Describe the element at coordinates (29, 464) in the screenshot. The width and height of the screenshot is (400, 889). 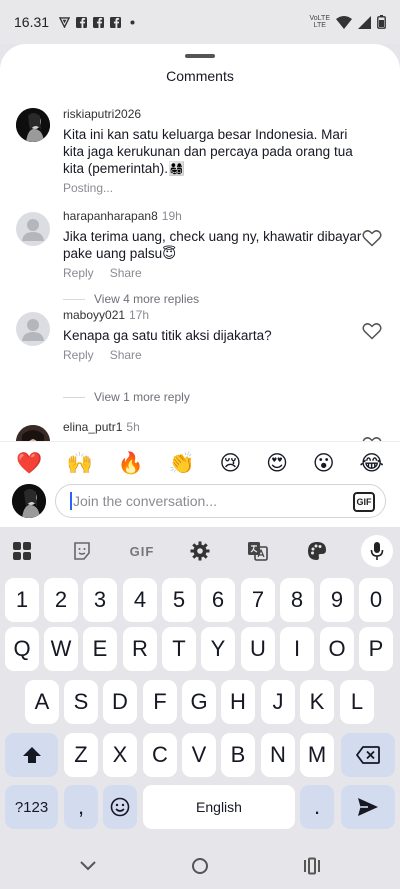
I see `emoji-red-heart: ❤️` at that location.